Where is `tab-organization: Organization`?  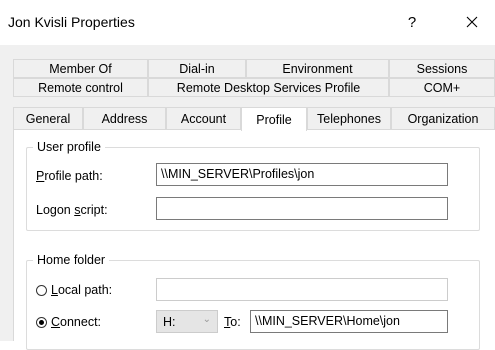 tab-organization: Organization is located at coordinates (443, 119).